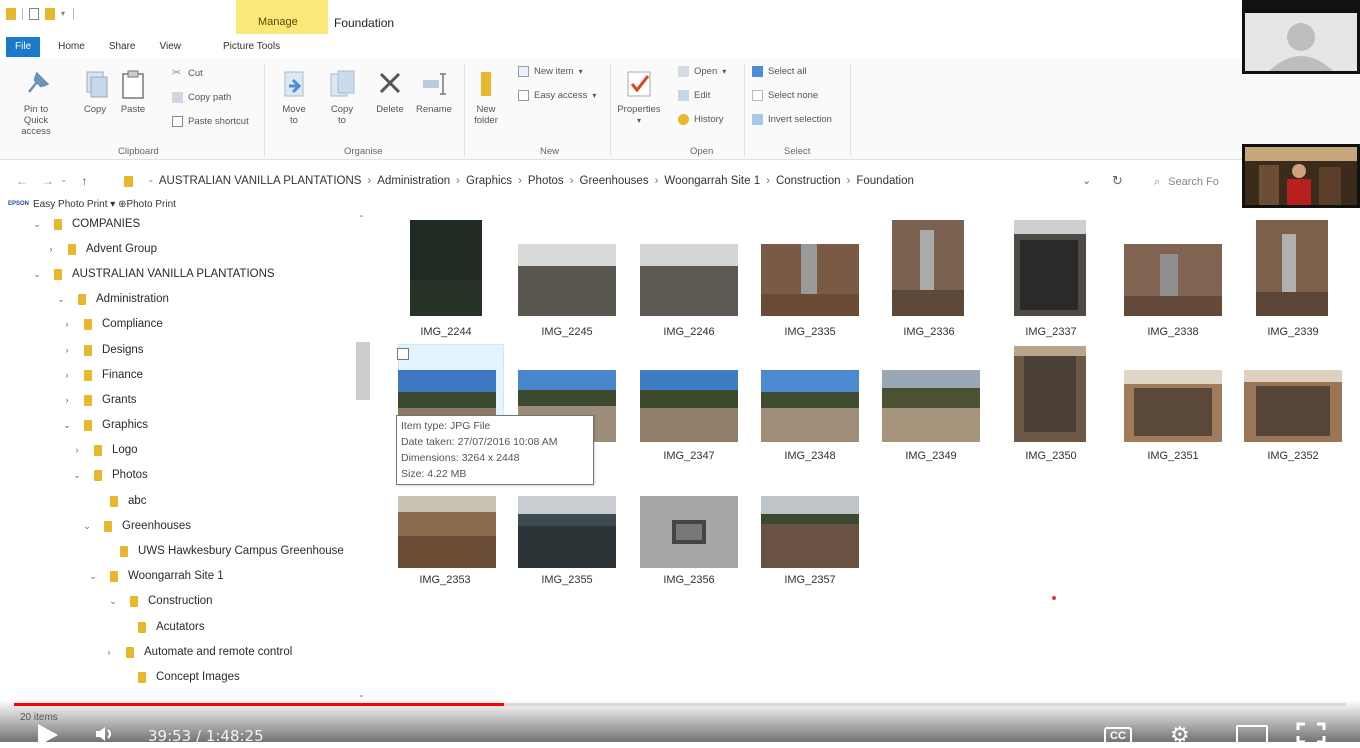  Describe the element at coordinates (1193, 182) in the screenshot. I see `search-input: ⌕ Search Fo` at that location.